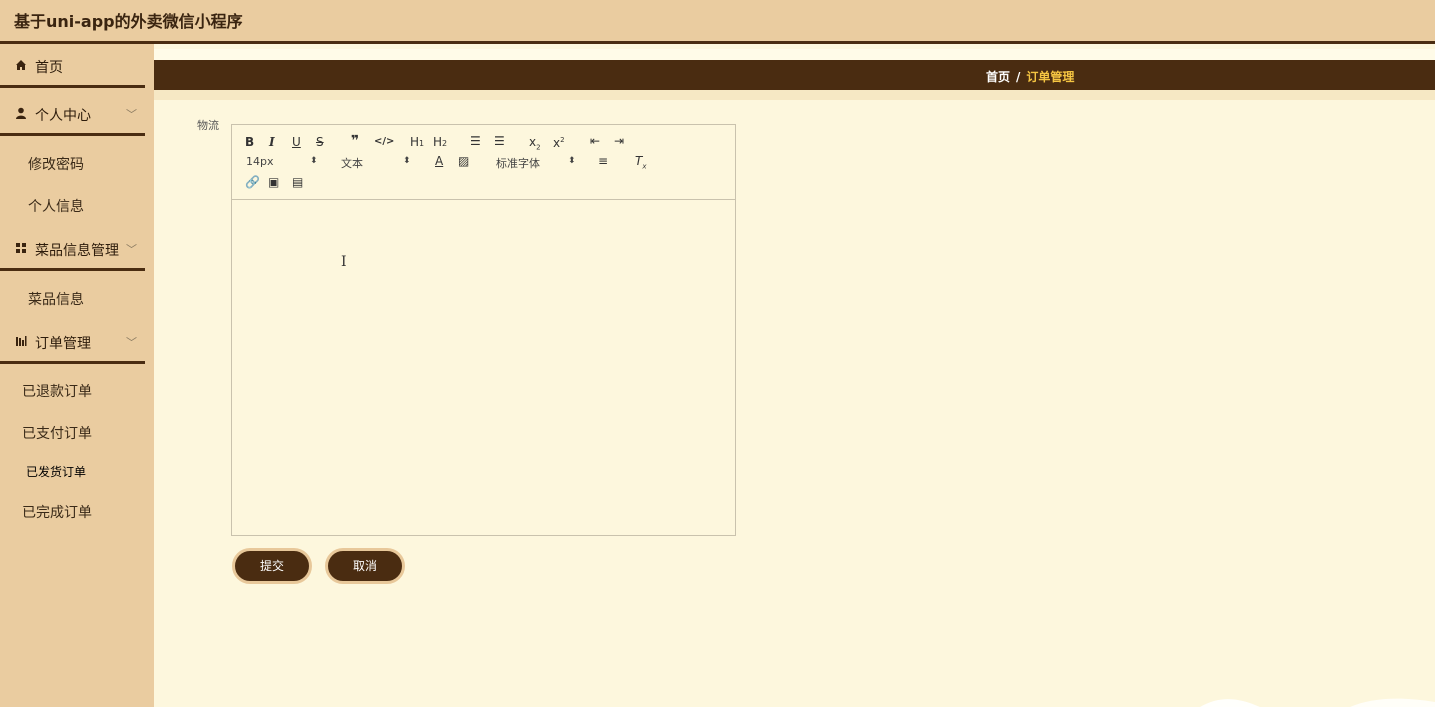 This screenshot has width=1435, height=707. I want to click on italic-icon: I, so click(272, 142).